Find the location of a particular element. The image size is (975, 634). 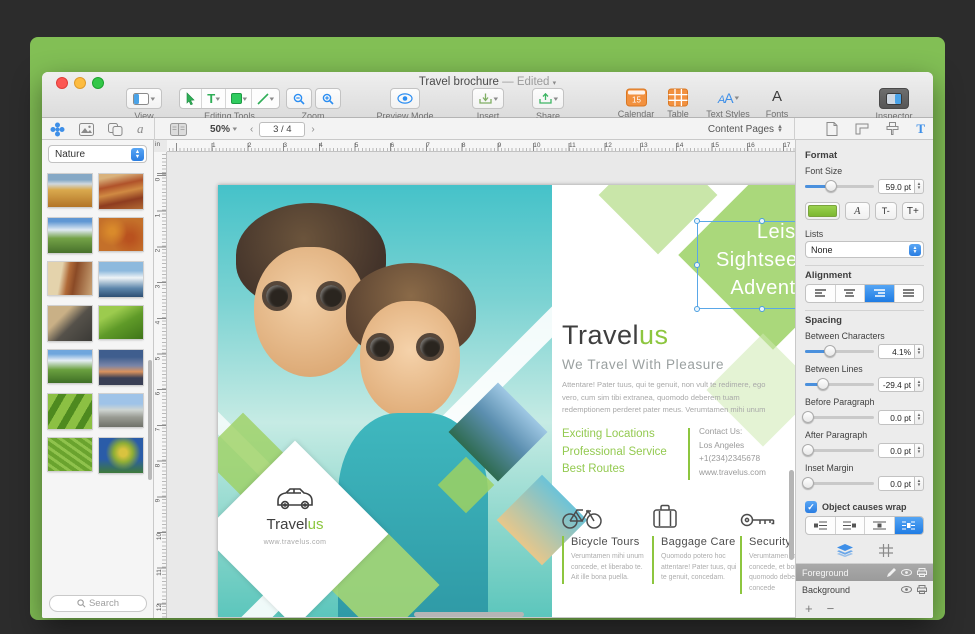

line-tool-button: ▾ is located at coordinates (265, 98).